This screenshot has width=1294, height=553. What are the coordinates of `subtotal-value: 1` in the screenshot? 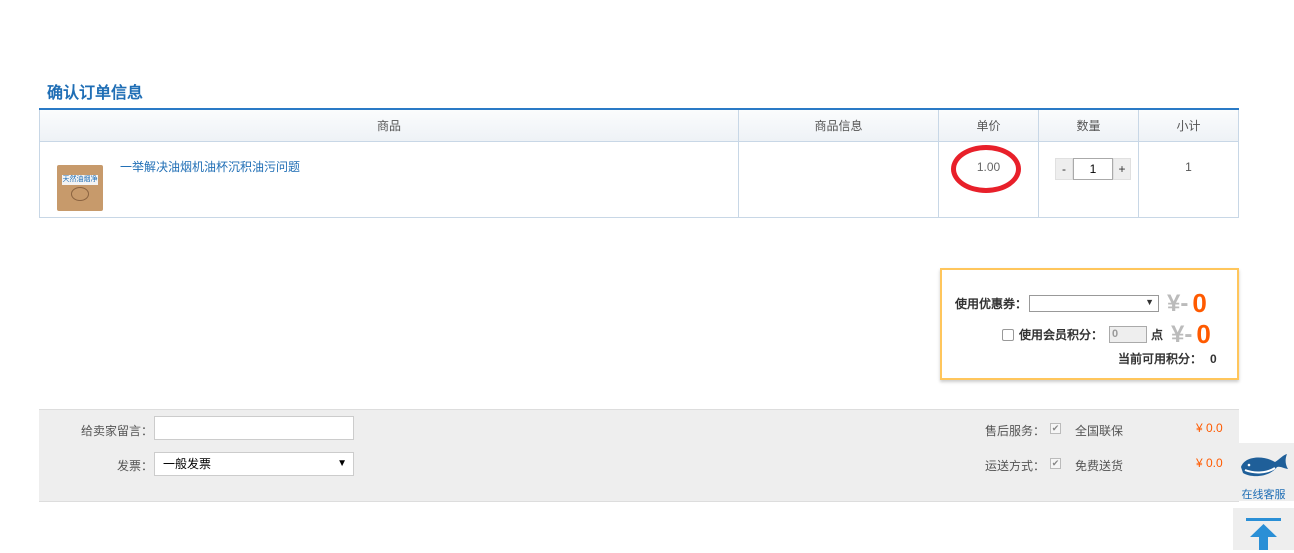 It's located at (1188, 167).